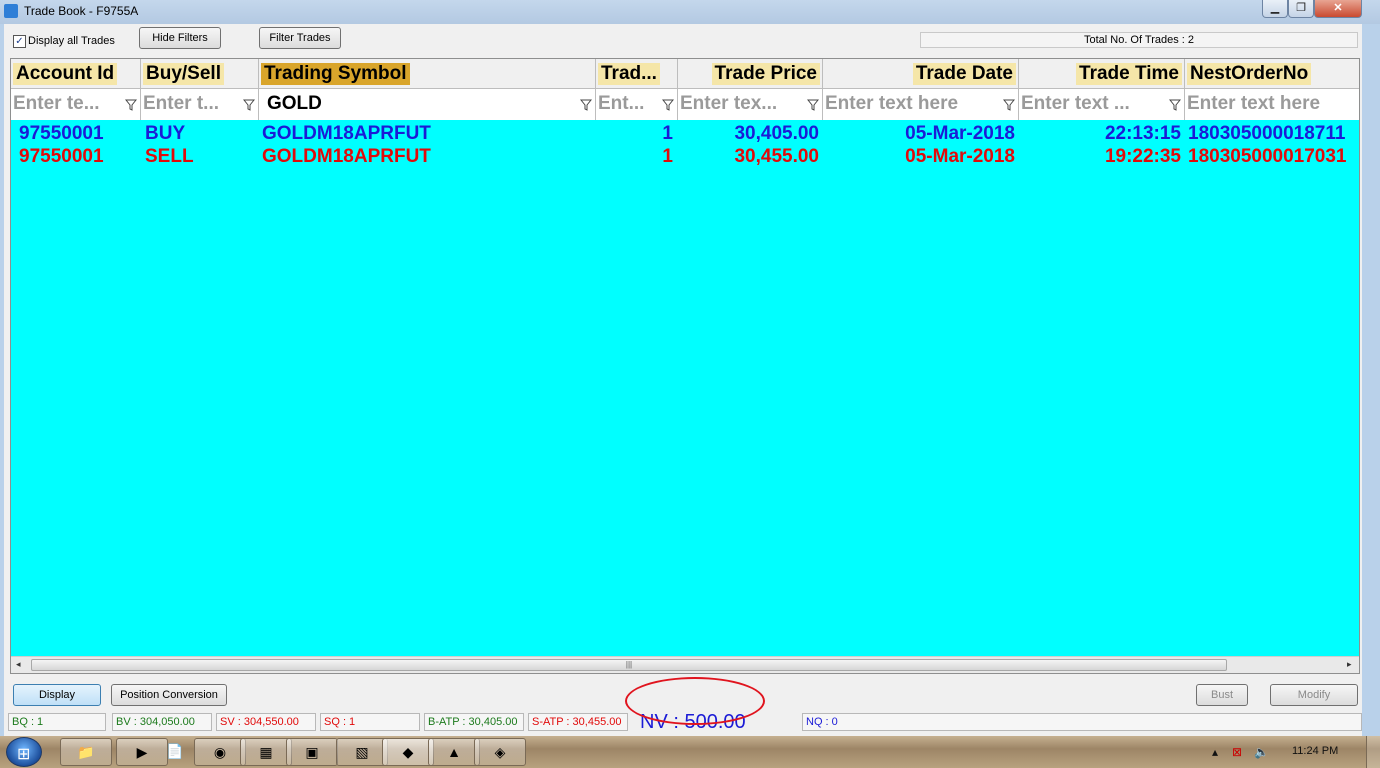 This screenshot has width=1380, height=768. What do you see at coordinates (1301, 9) in the screenshot?
I see `maximize-button: ❐` at bounding box center [1301, 9].